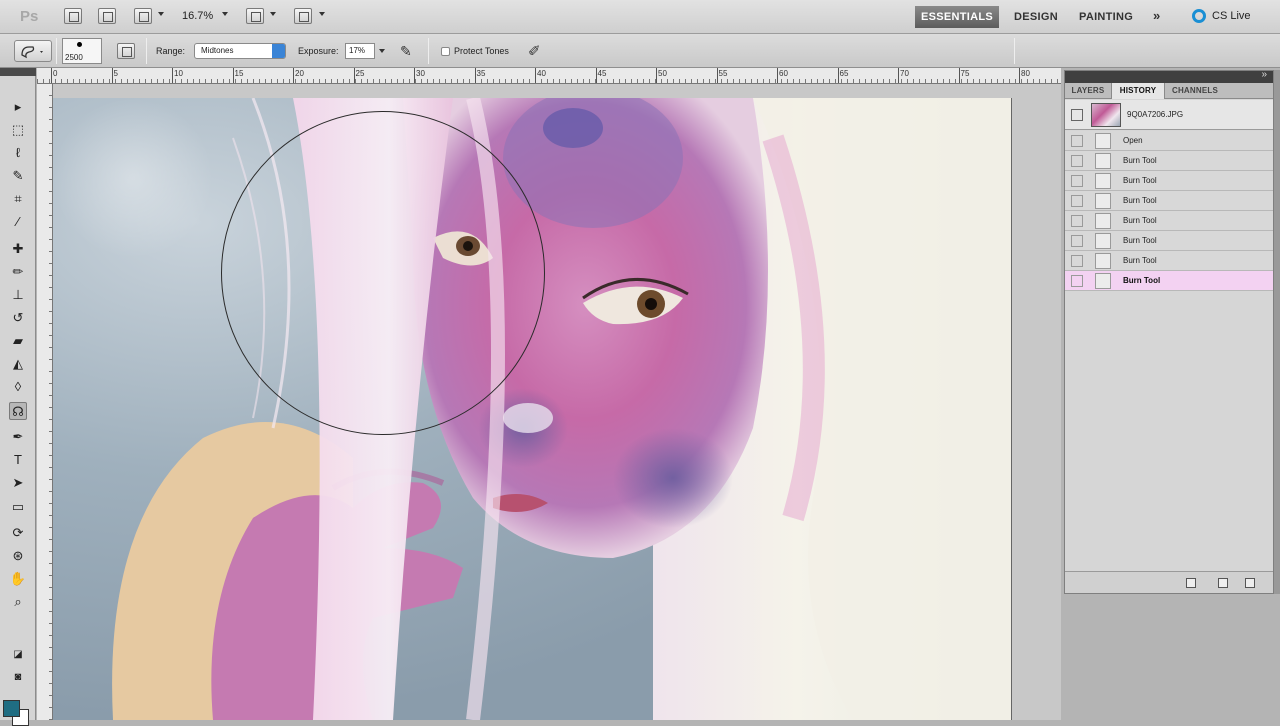 This screenshot has height=726, width=1280. Describe the element at coordinates (11, 708) in the screenshot. I see `foreground-color-swatch` at that location.